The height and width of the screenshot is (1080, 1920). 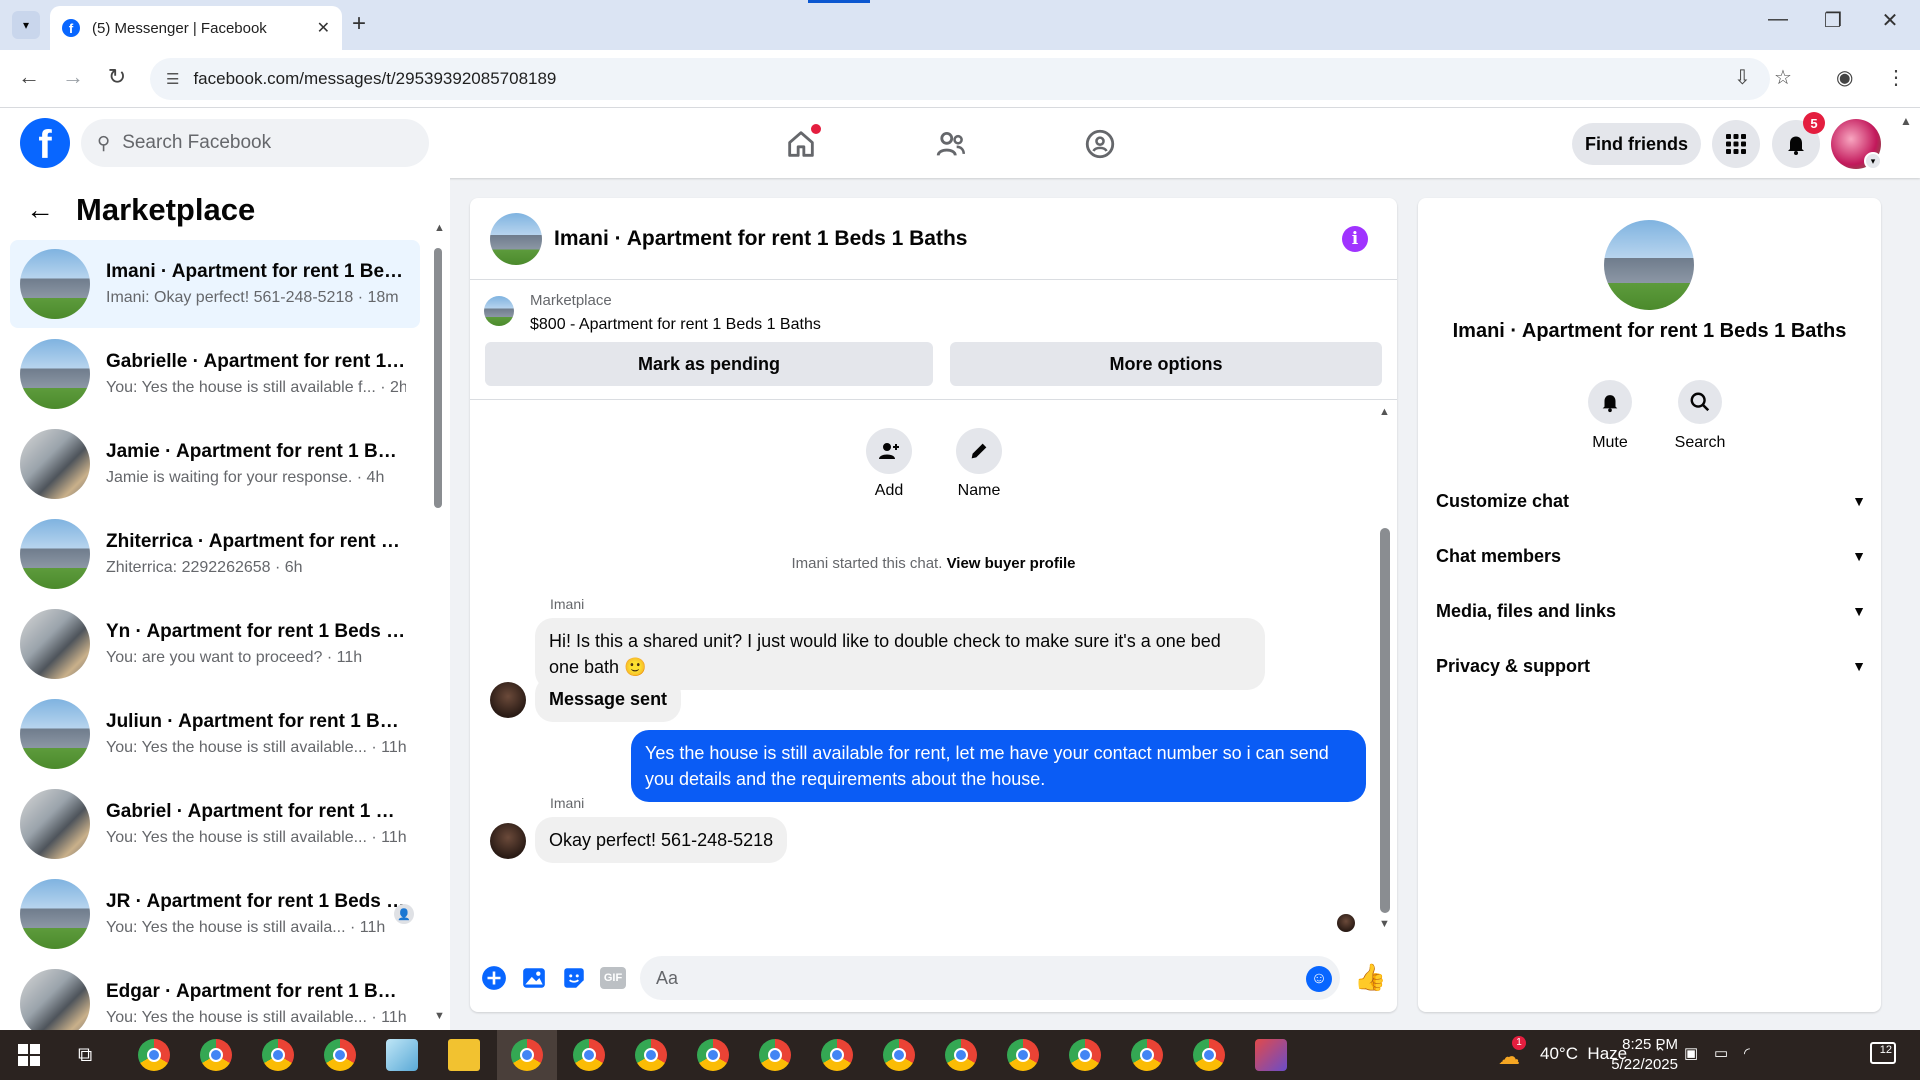 I want to click on friends-nav-icon, so click(x=951, y=144).